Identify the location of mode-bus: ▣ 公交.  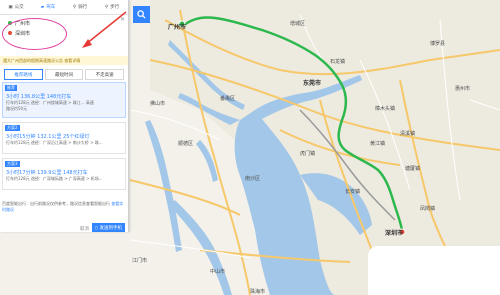
(16, 7).